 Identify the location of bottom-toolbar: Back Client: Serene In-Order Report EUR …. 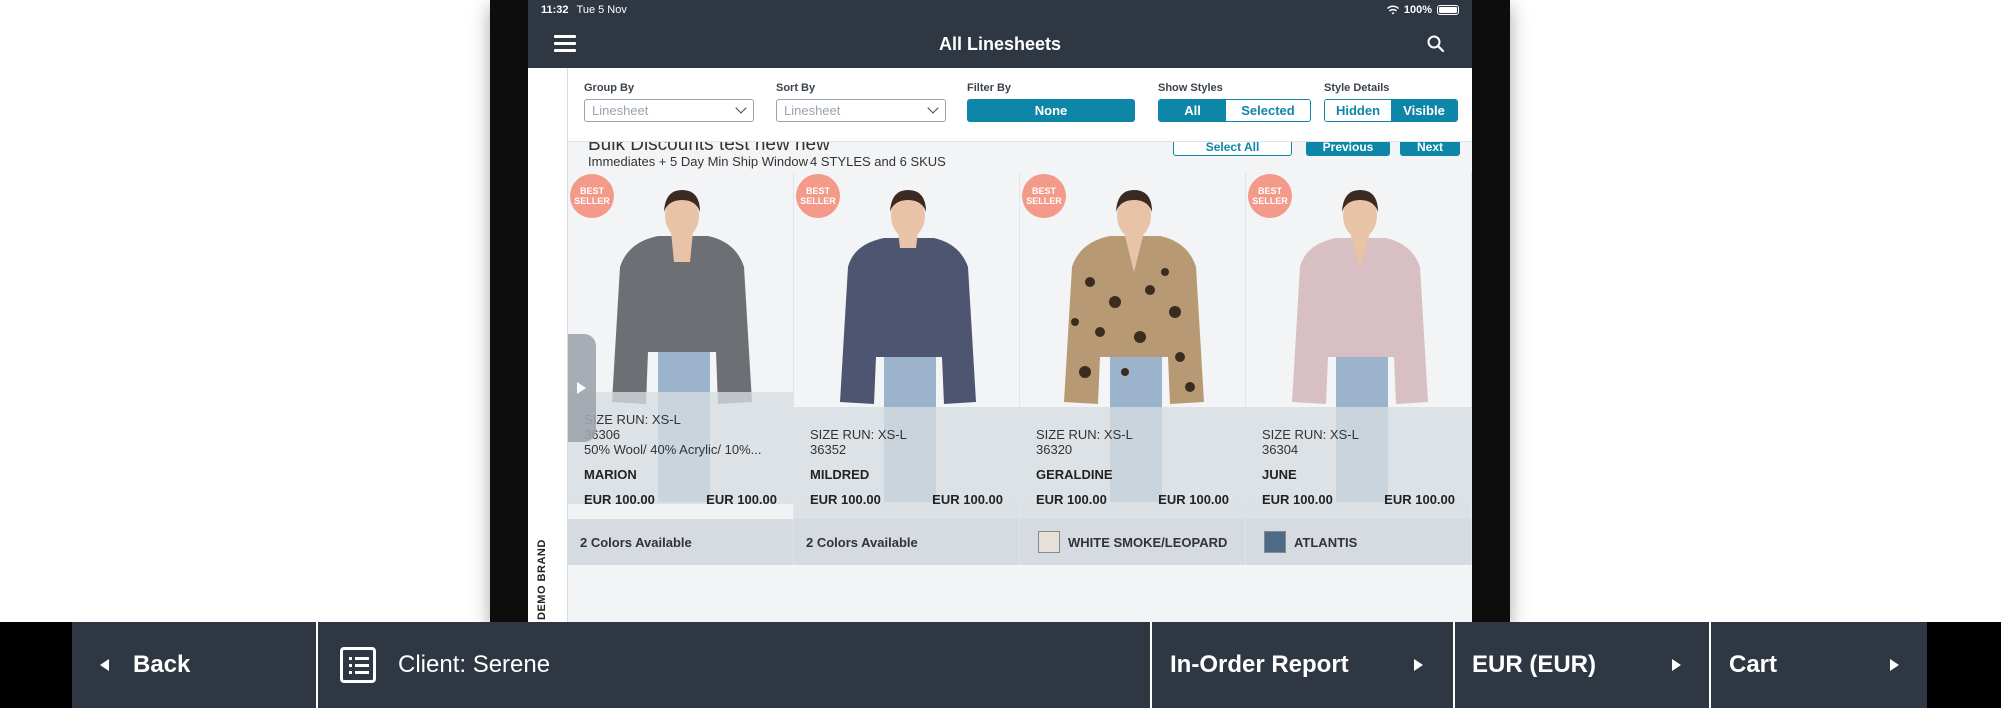
(1000, 665).